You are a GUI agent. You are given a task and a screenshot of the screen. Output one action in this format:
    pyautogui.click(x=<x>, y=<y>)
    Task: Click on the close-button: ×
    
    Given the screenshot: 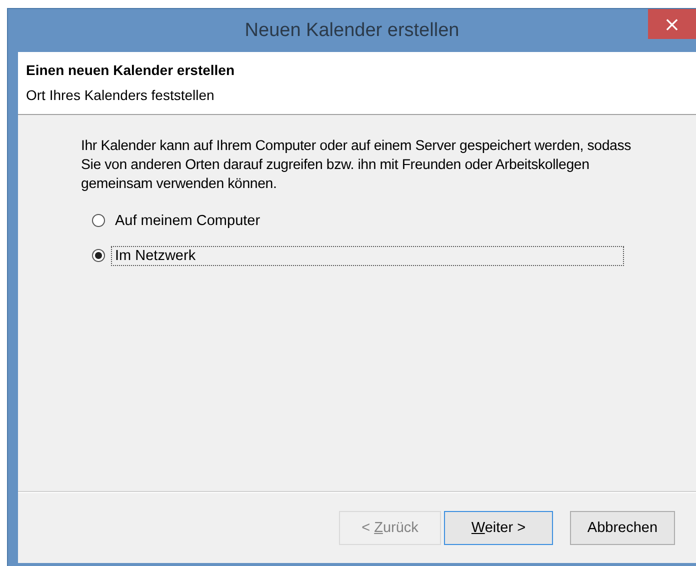 What is the action you would take?
    pyautogui.click(x=672, y=24)
    